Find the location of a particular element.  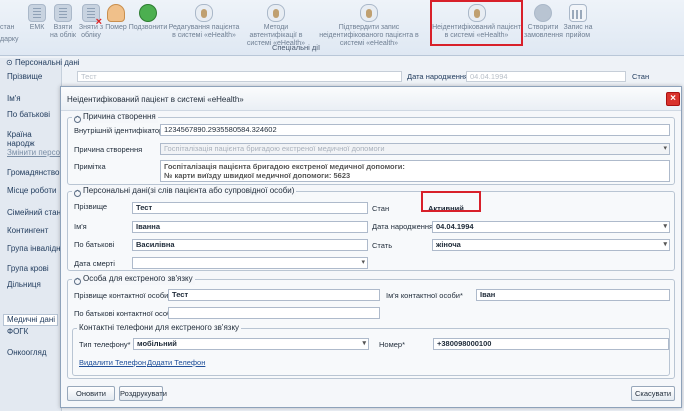

phone-type-select: мобільний ▾ is located at coordinates (251, 344).